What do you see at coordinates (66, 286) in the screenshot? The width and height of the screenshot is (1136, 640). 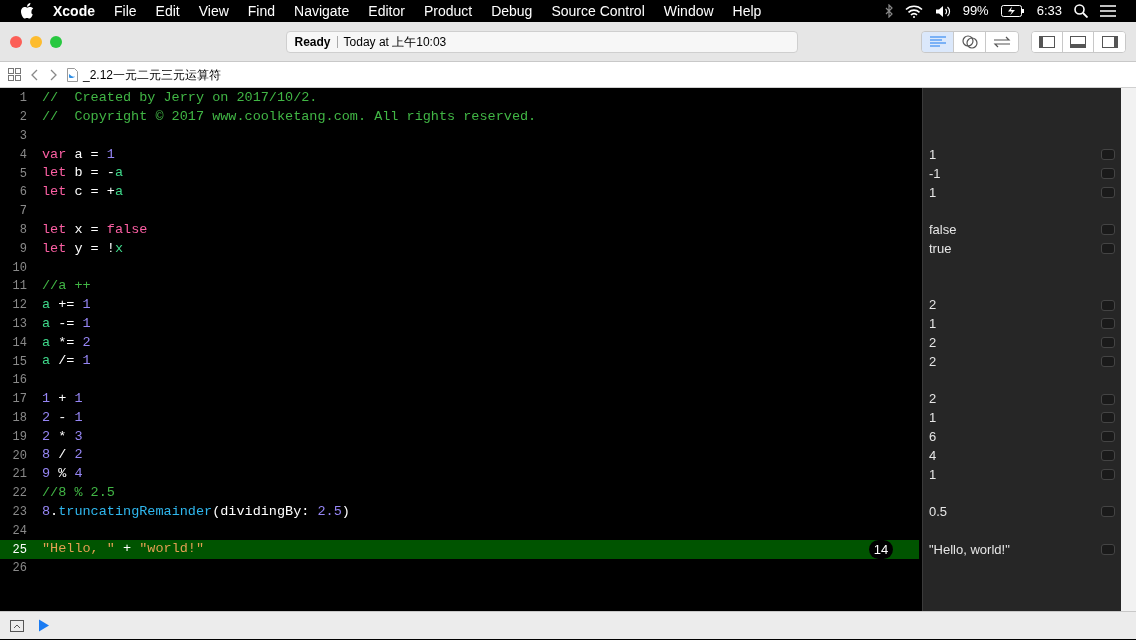 I see `code-line: //a ++` at bounding box center [66, 286].